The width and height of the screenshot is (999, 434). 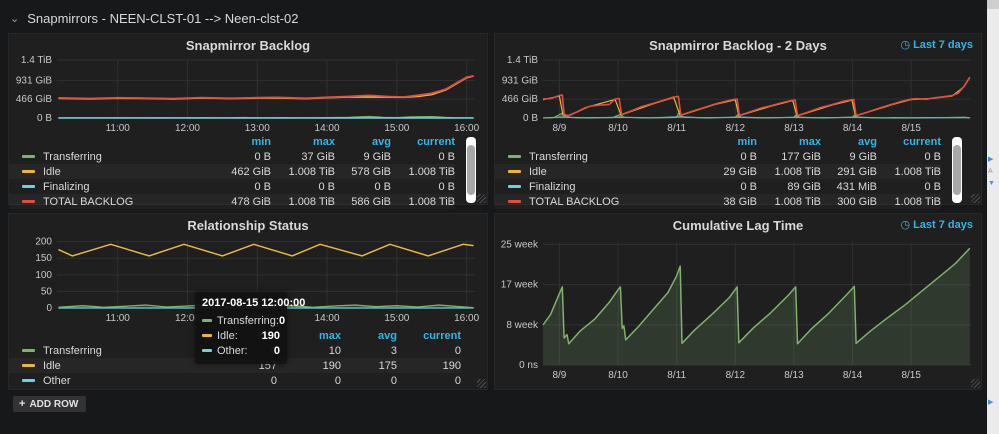 I want to click on svg-text: 931 GiB, so click(x=520, y=80).